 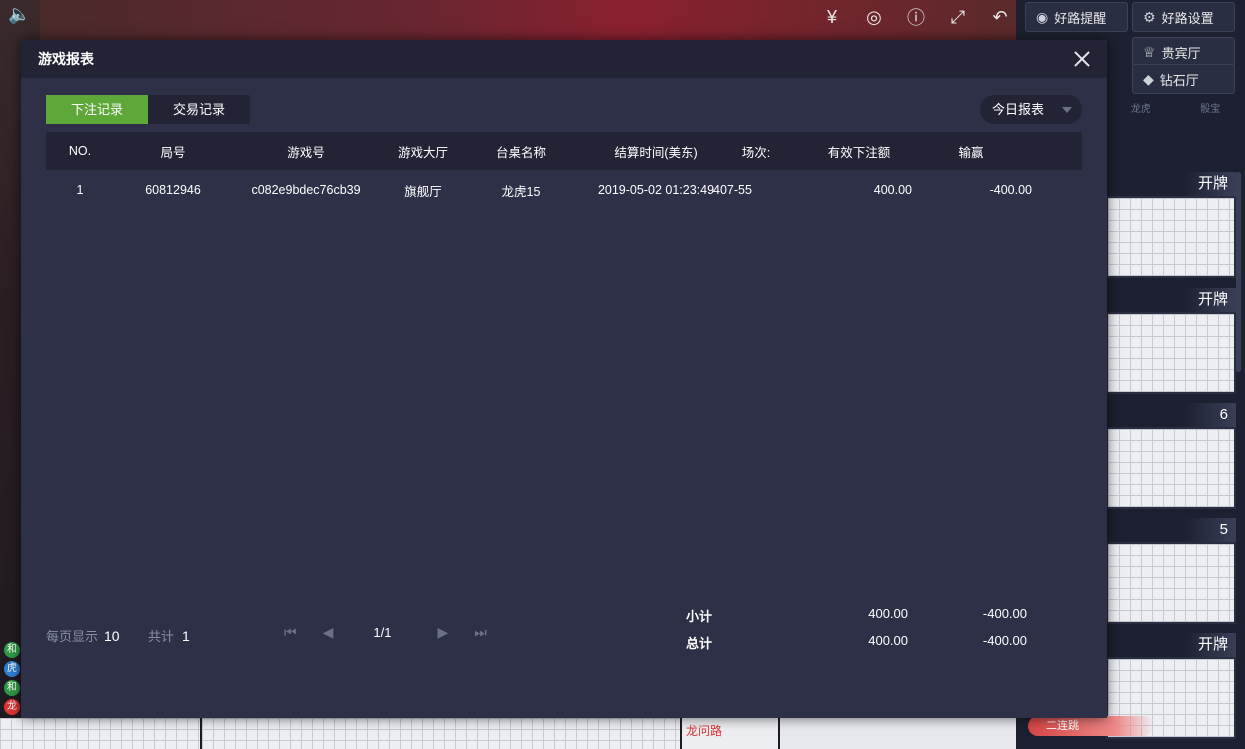 I want to click on col-header-table-name: 台桌名称, so click(x=520, y=152).